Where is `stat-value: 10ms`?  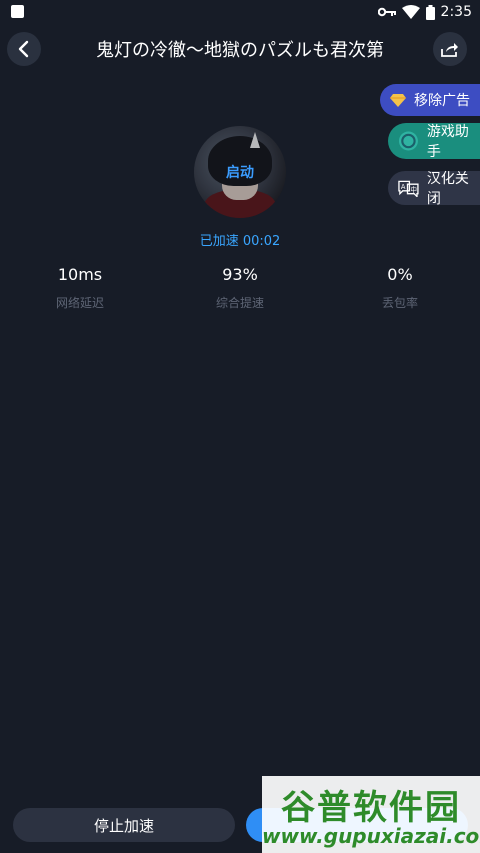 stat-value: 10ms is located at coordinates (80, 274).